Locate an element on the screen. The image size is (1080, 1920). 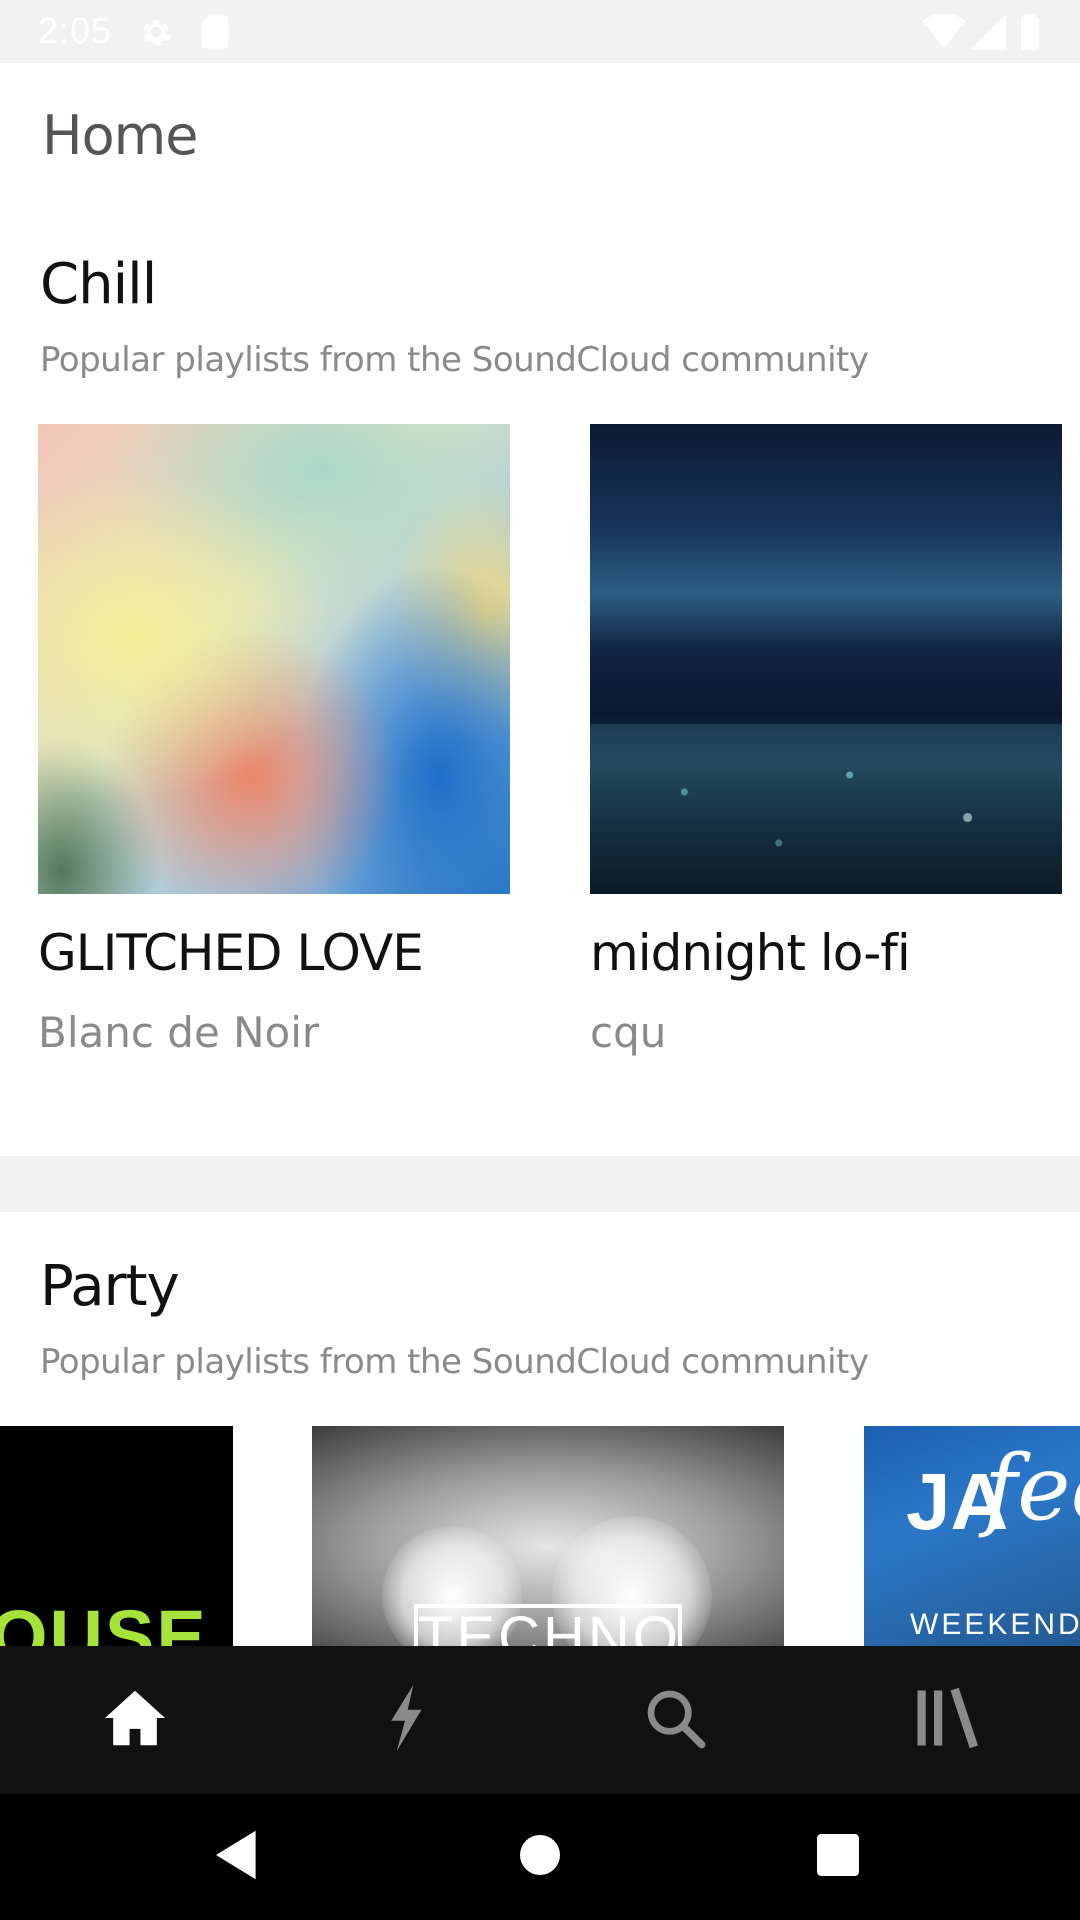
bottom-navigation is located at coordinates (540, 1720).